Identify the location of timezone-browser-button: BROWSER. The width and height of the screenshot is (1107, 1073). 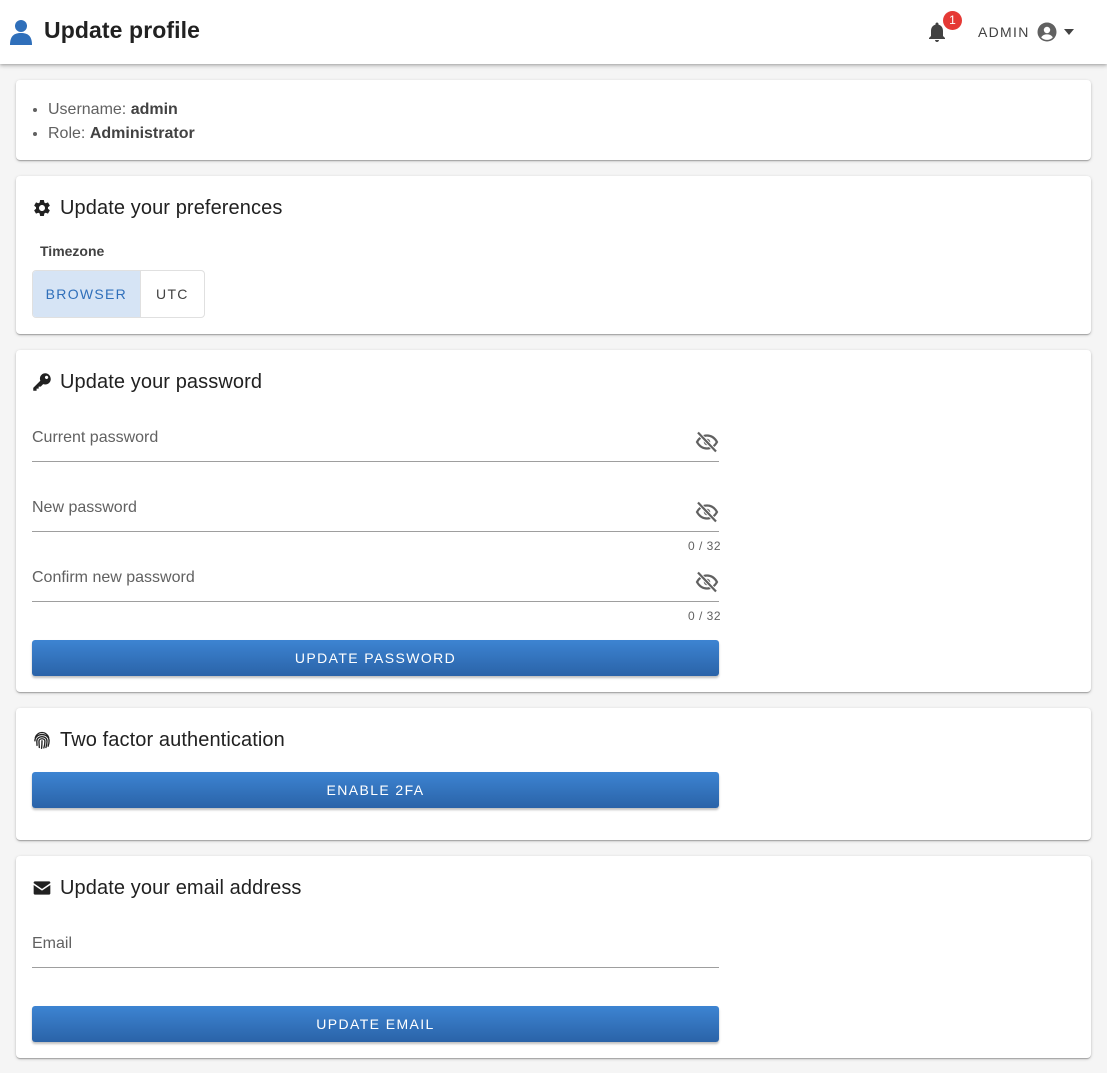
(87, 294).